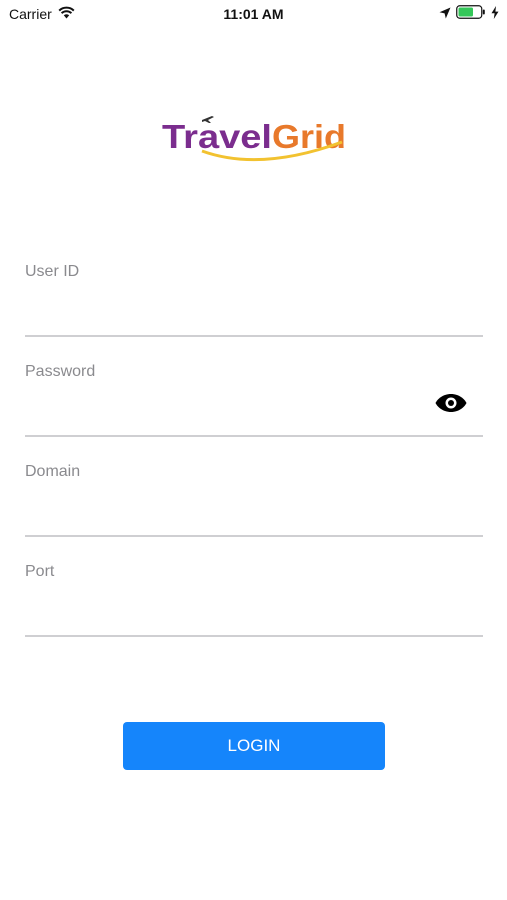  What do you see at coordinates (309, 136) in the screenshot?
I see `logo-text-grid: Grid` at bounding box center [309, 136].